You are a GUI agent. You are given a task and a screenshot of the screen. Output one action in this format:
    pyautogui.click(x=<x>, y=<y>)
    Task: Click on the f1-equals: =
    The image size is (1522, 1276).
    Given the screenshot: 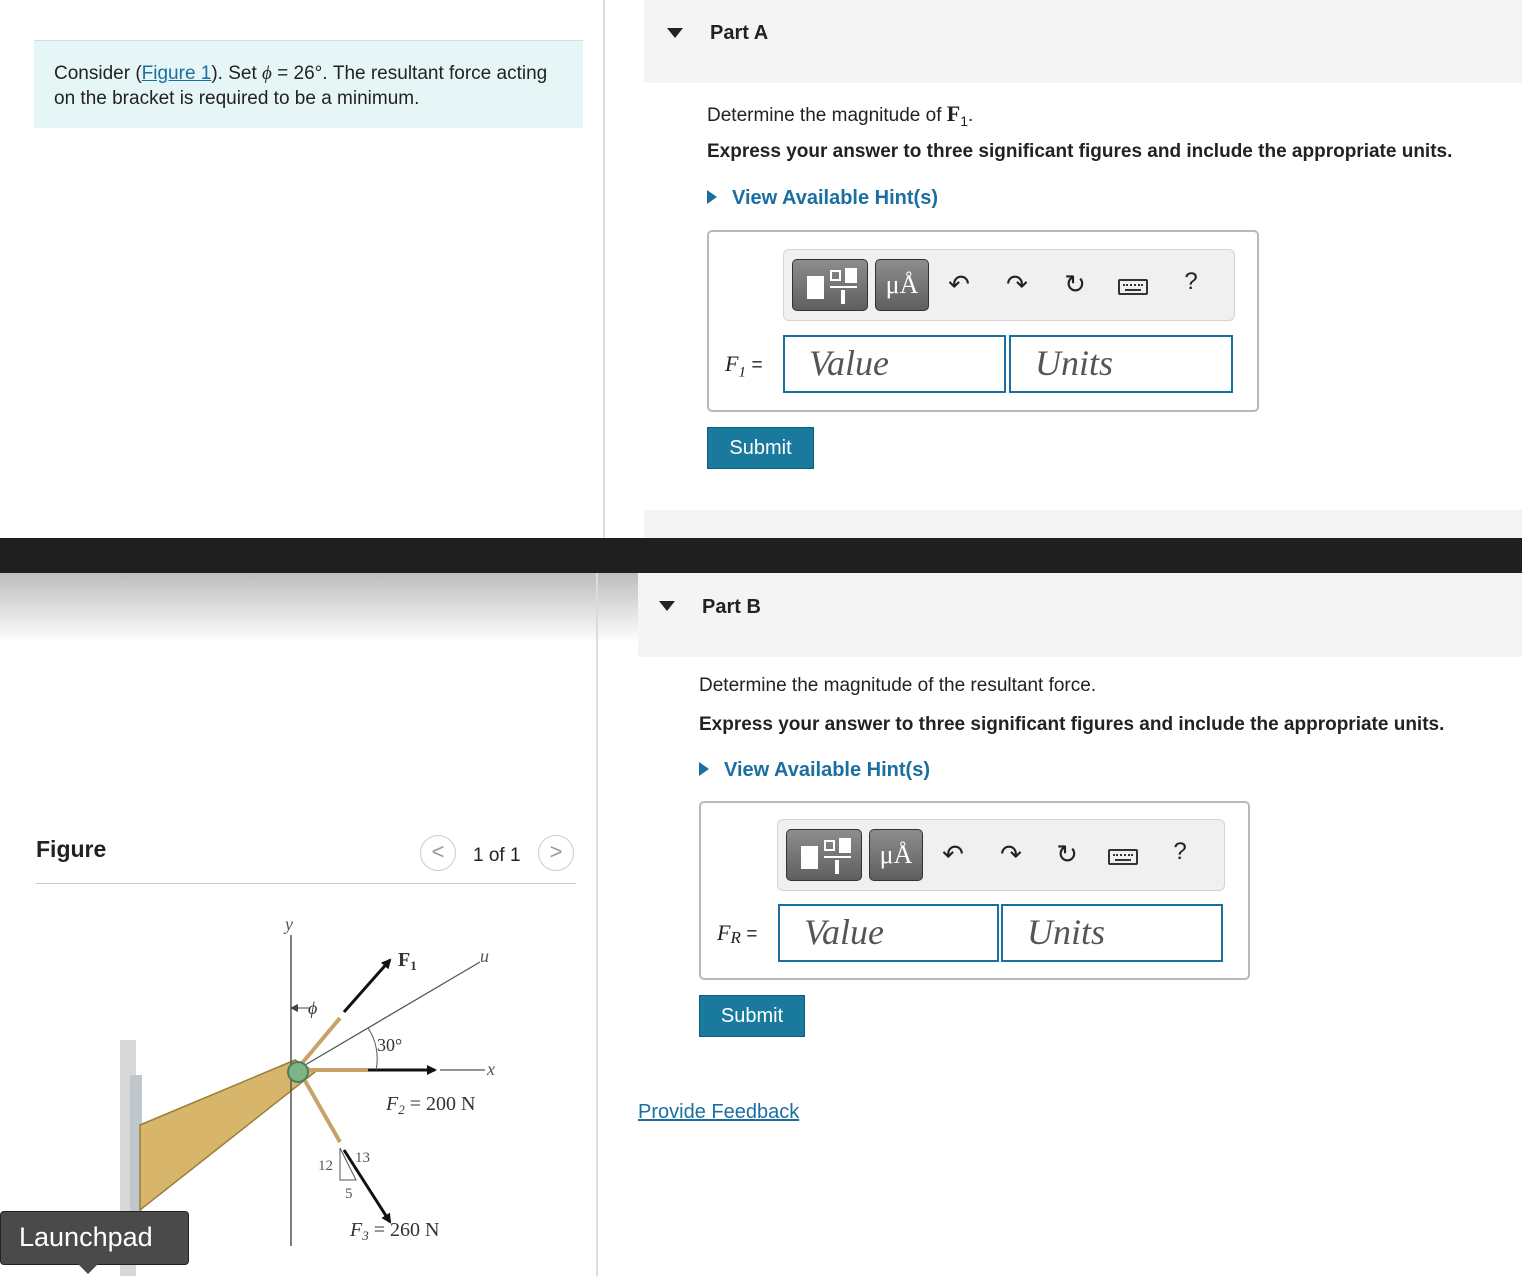 What is the action you would take?
    pyautogui.click(x=757, y=365)
    